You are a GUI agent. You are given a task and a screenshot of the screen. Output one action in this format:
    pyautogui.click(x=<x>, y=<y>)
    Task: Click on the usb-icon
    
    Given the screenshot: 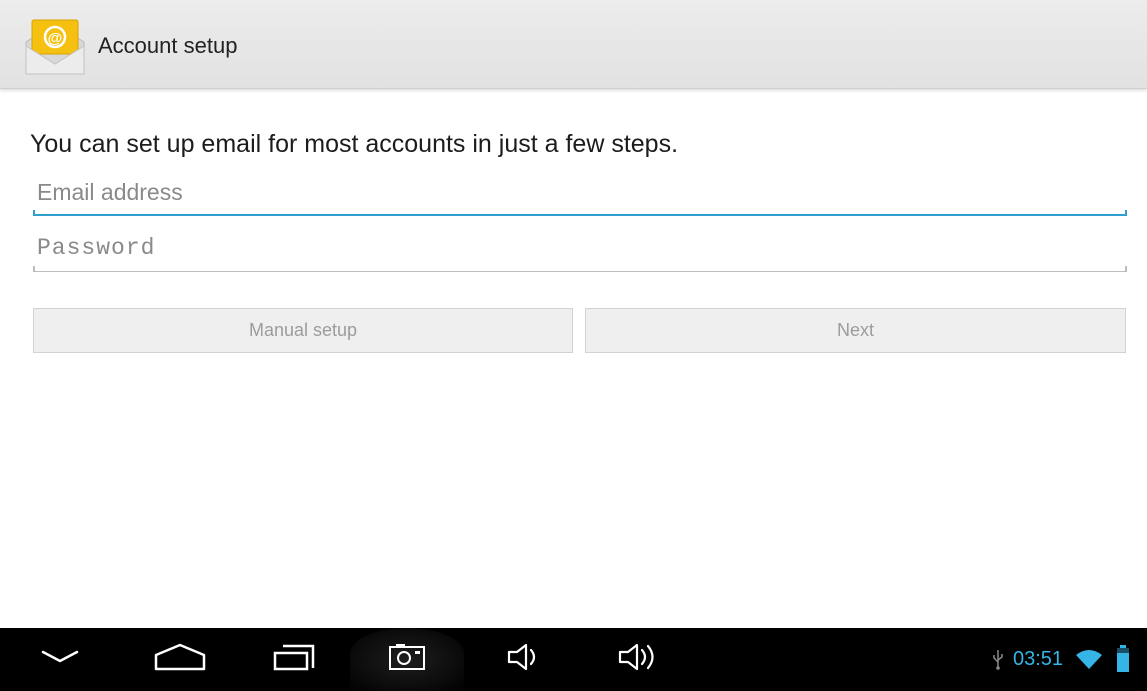 What is the action you would take?
    pyautogui.click(x=998, y=661)
    